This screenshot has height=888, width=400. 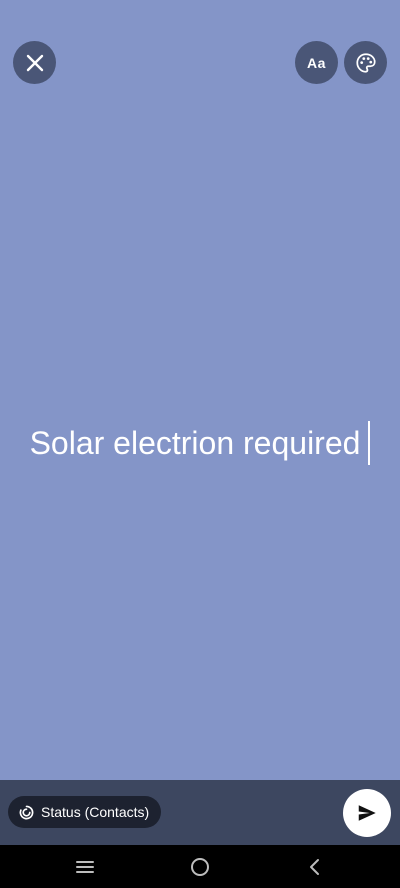 What do you see at coordinates (200, 812) in the screenshot?
I see `bottom-bar: Status (Contacts)` at bounding box center [200, 812].